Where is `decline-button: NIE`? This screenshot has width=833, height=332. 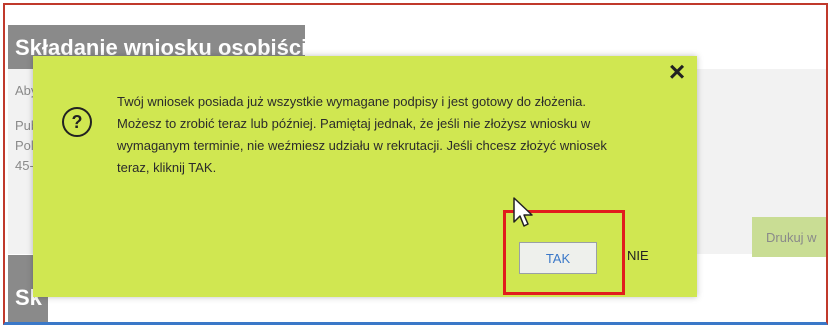
decline-button: NIE is located at coordinates (638, 258).